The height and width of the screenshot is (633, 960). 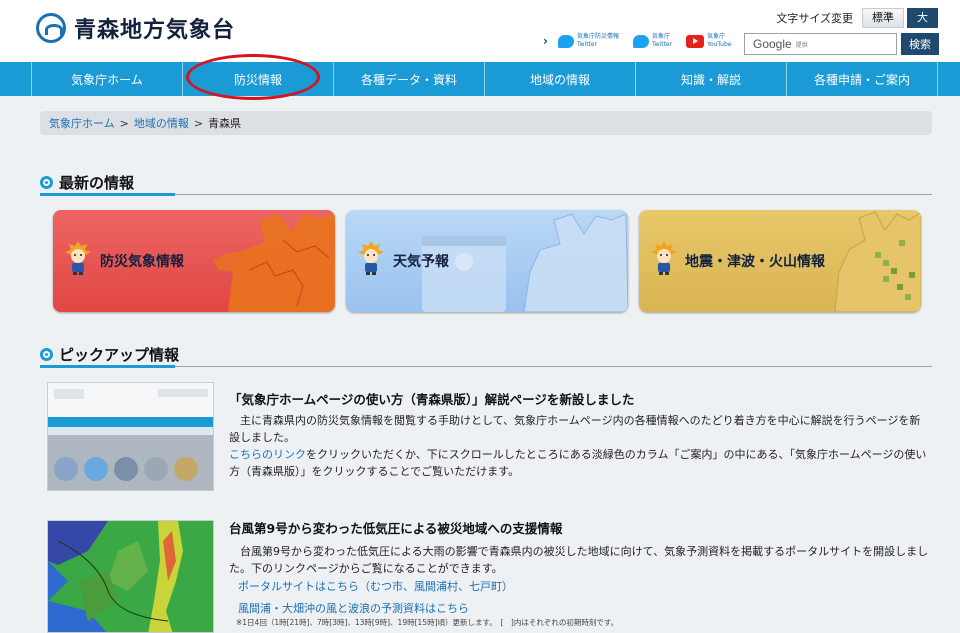 I want to click on nav-item-regional-info: 地域の情報, so click(x=559, y=79).